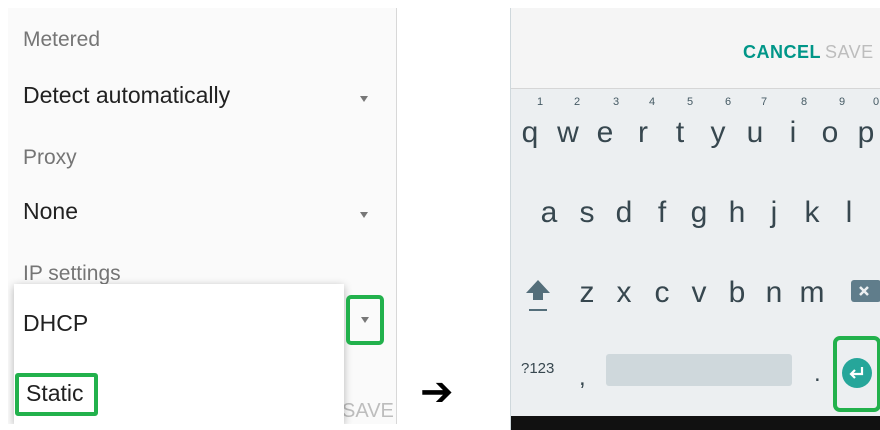 The width and height of the screenshot is (880, 430). What do you see at coordinates (817, 374) in the screenshot?
I see `key-period: .` at bounding box center [817, 374].